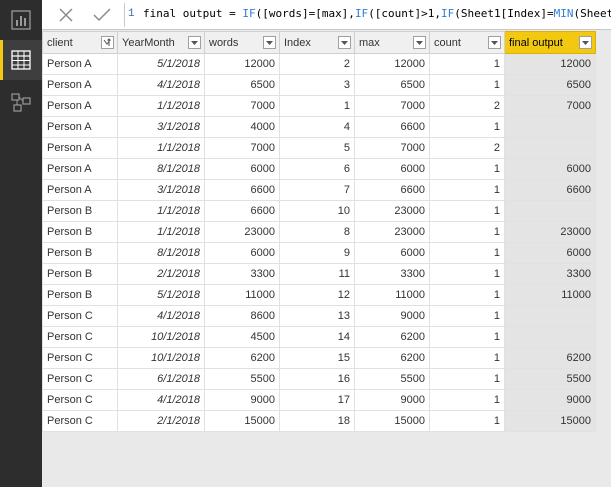 The height and width of the screenshot is (487, 611). What do you see at coordinates (317, 190) in the screenshot?
I see `table-cell: 7` at bounding box center [317, 190].